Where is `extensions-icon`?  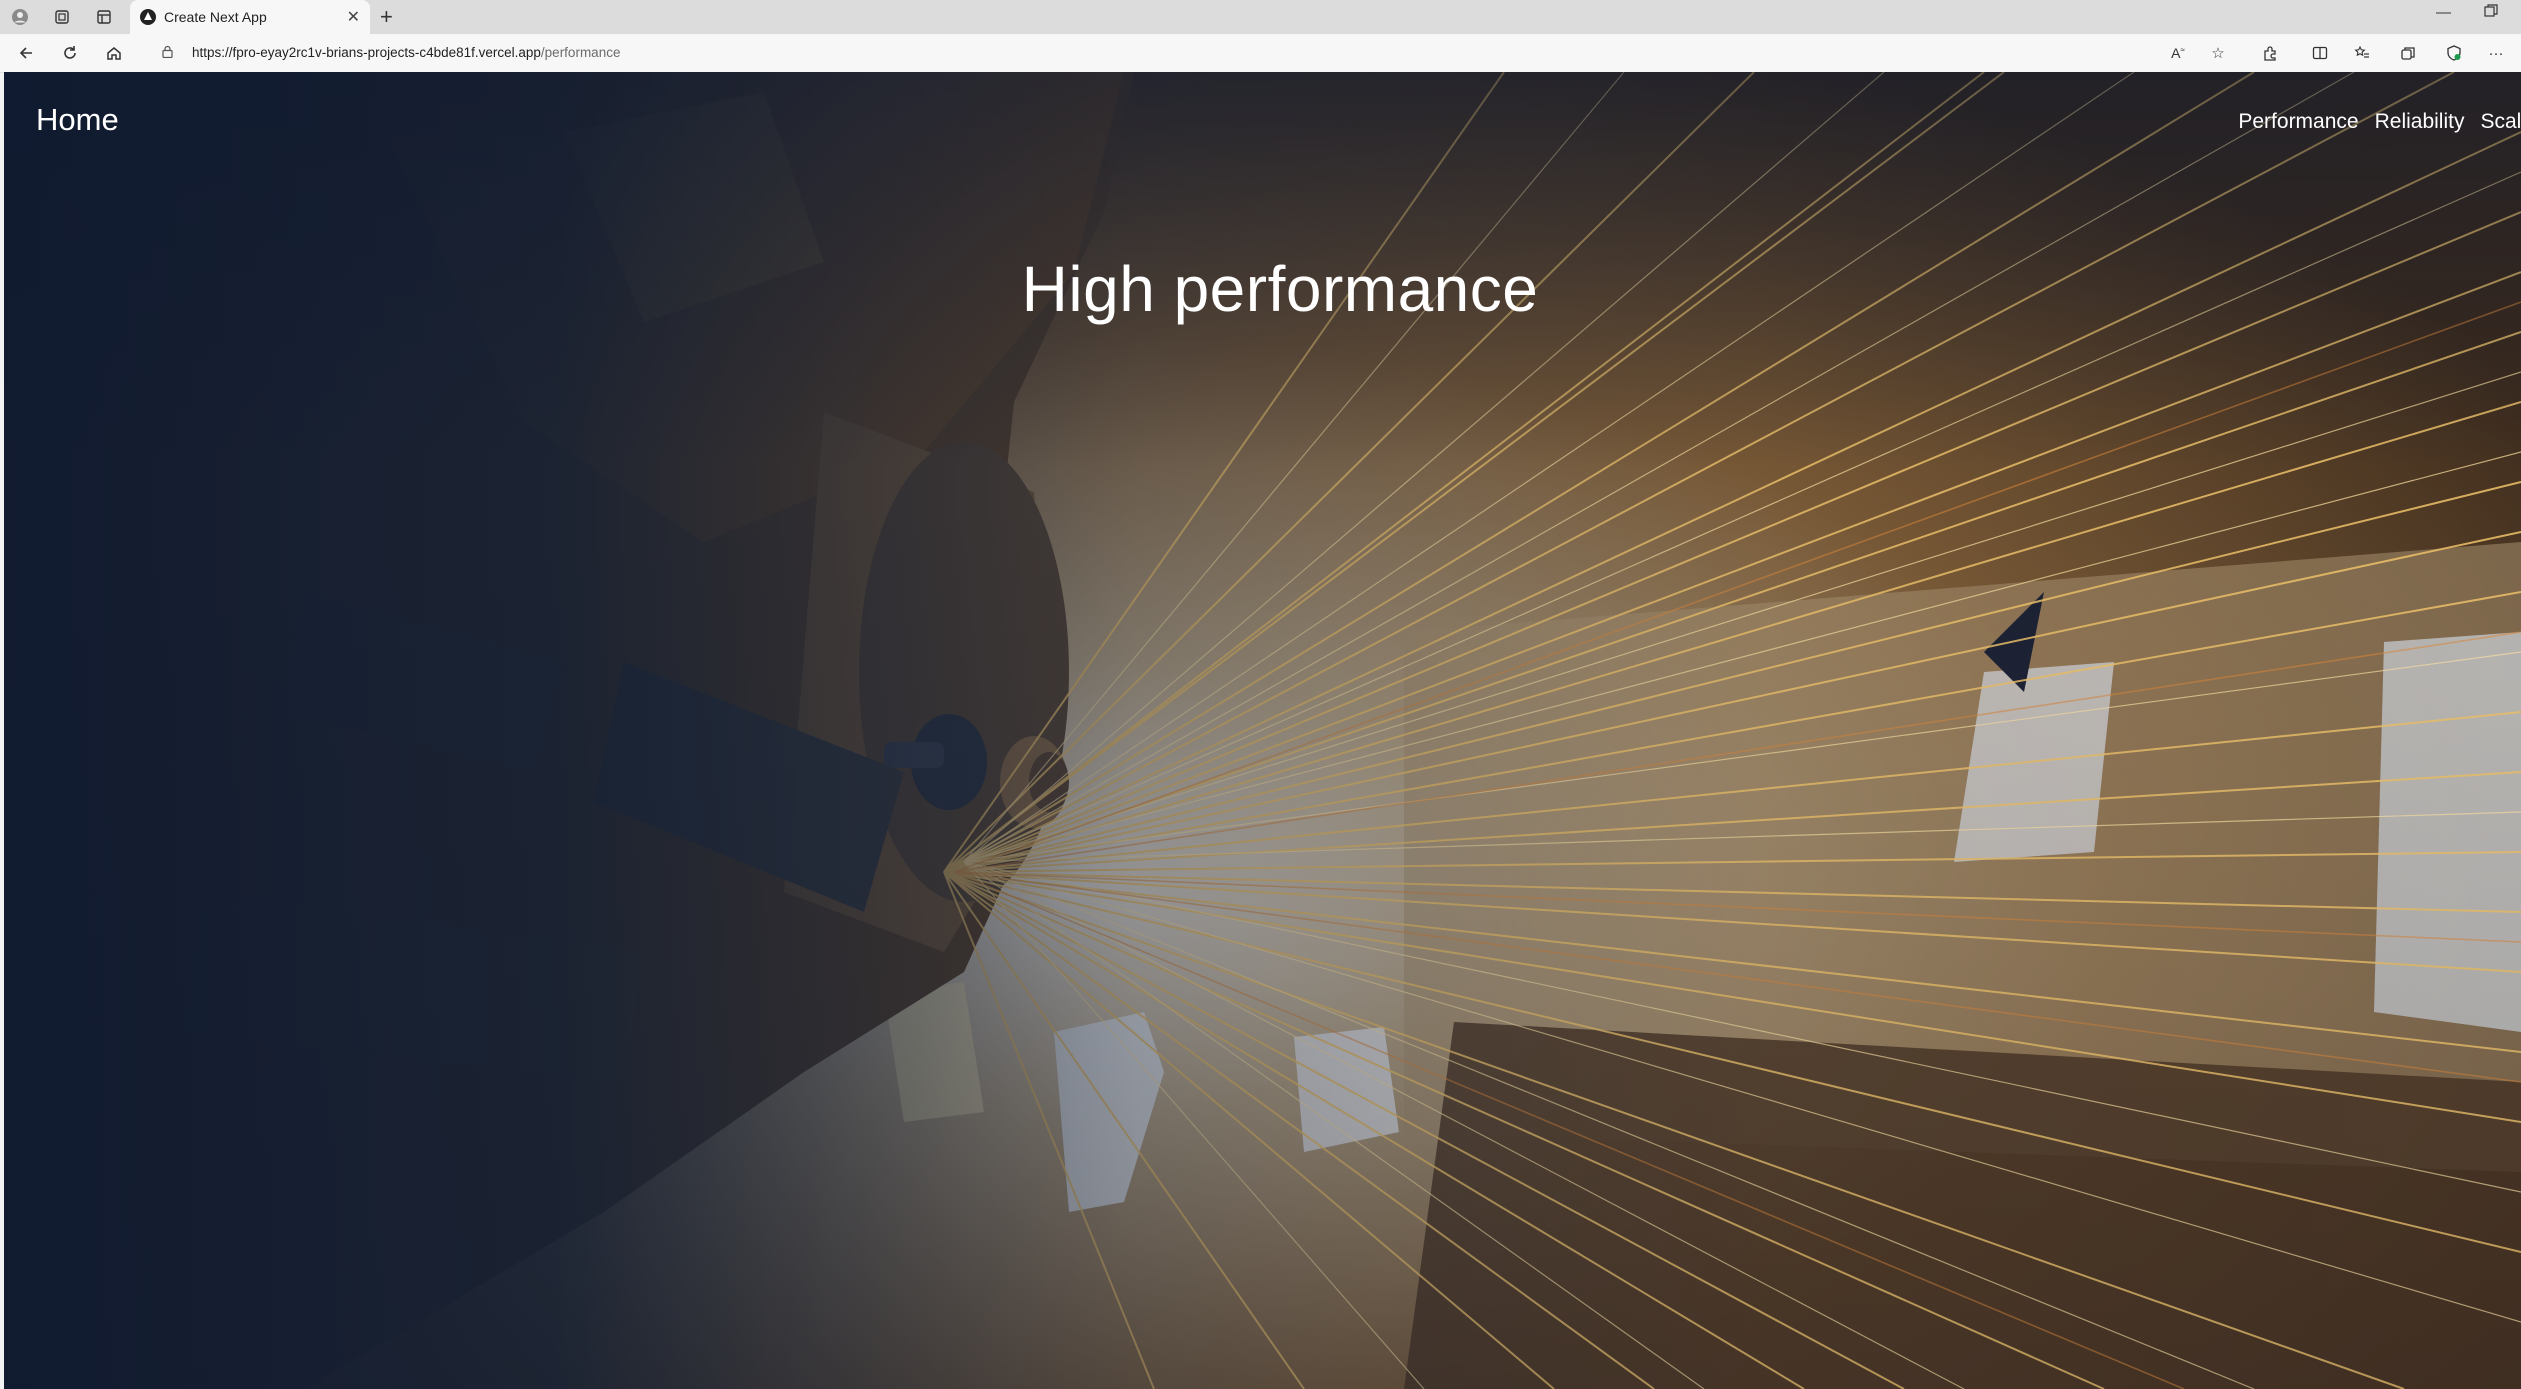 extensions-icon is located at coordinates (2270, 53).